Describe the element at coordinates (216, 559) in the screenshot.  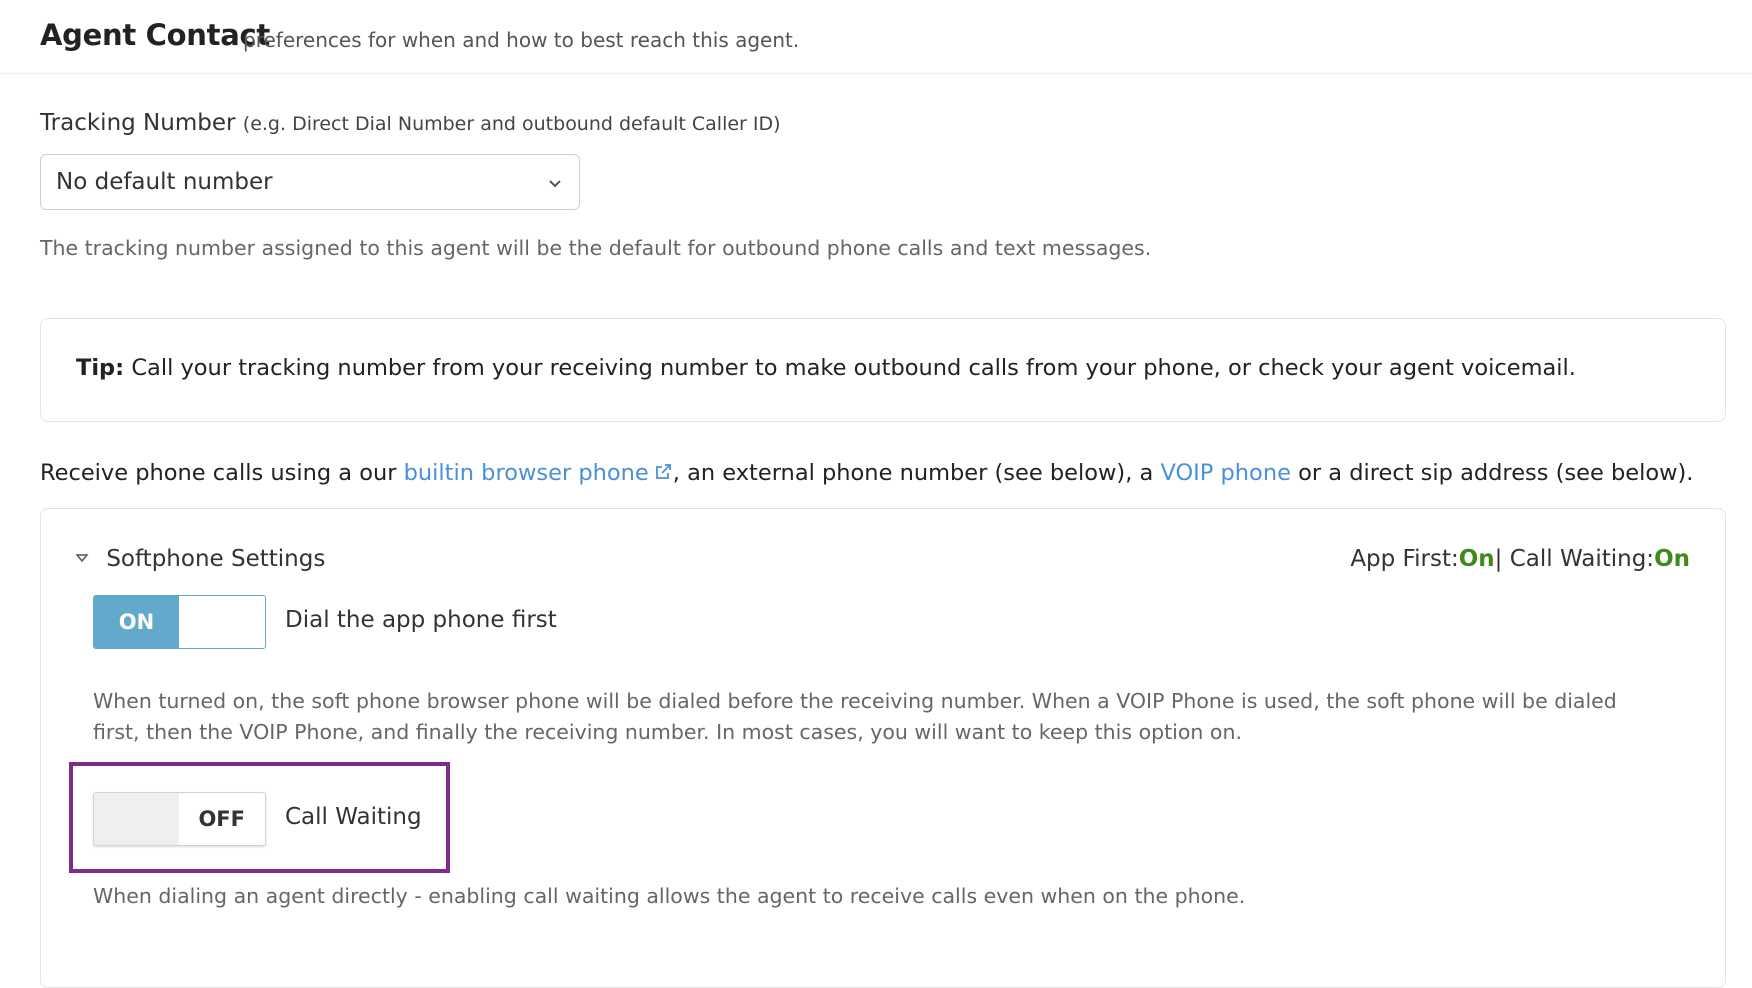
I see `softphone-settings-title: Softphone Settings` at that location.